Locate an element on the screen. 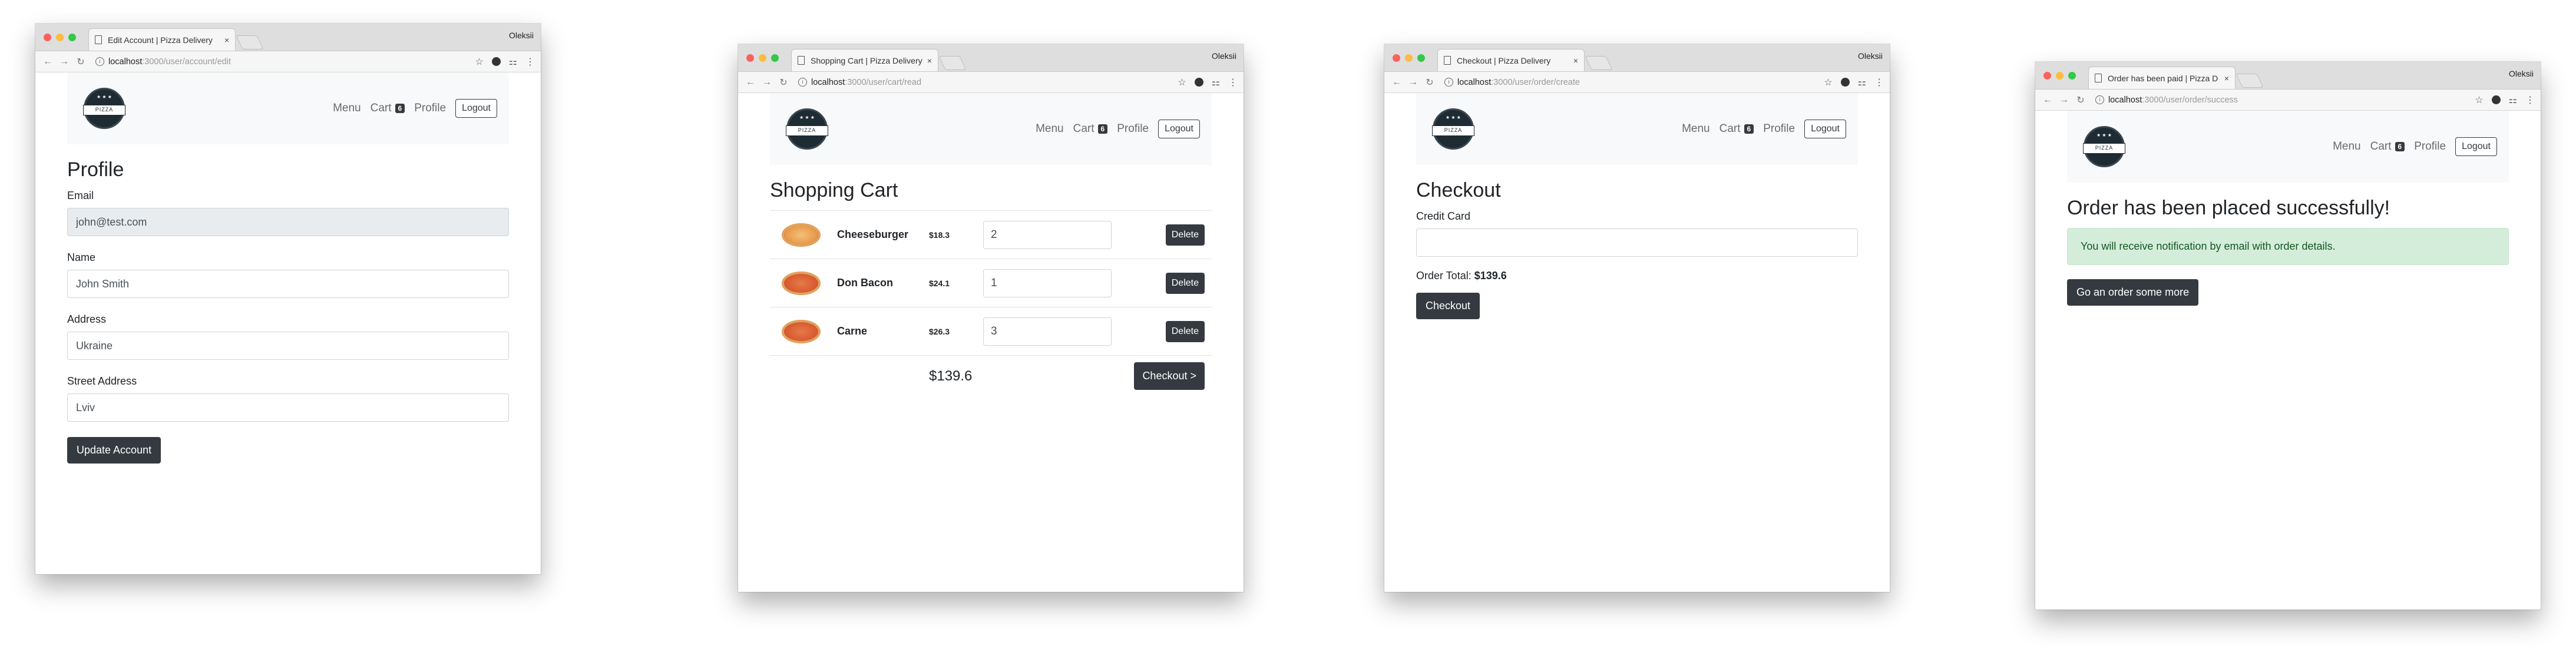  address-bar: i localhost :3000/user/cart/read is located at coordinates (983, 82).